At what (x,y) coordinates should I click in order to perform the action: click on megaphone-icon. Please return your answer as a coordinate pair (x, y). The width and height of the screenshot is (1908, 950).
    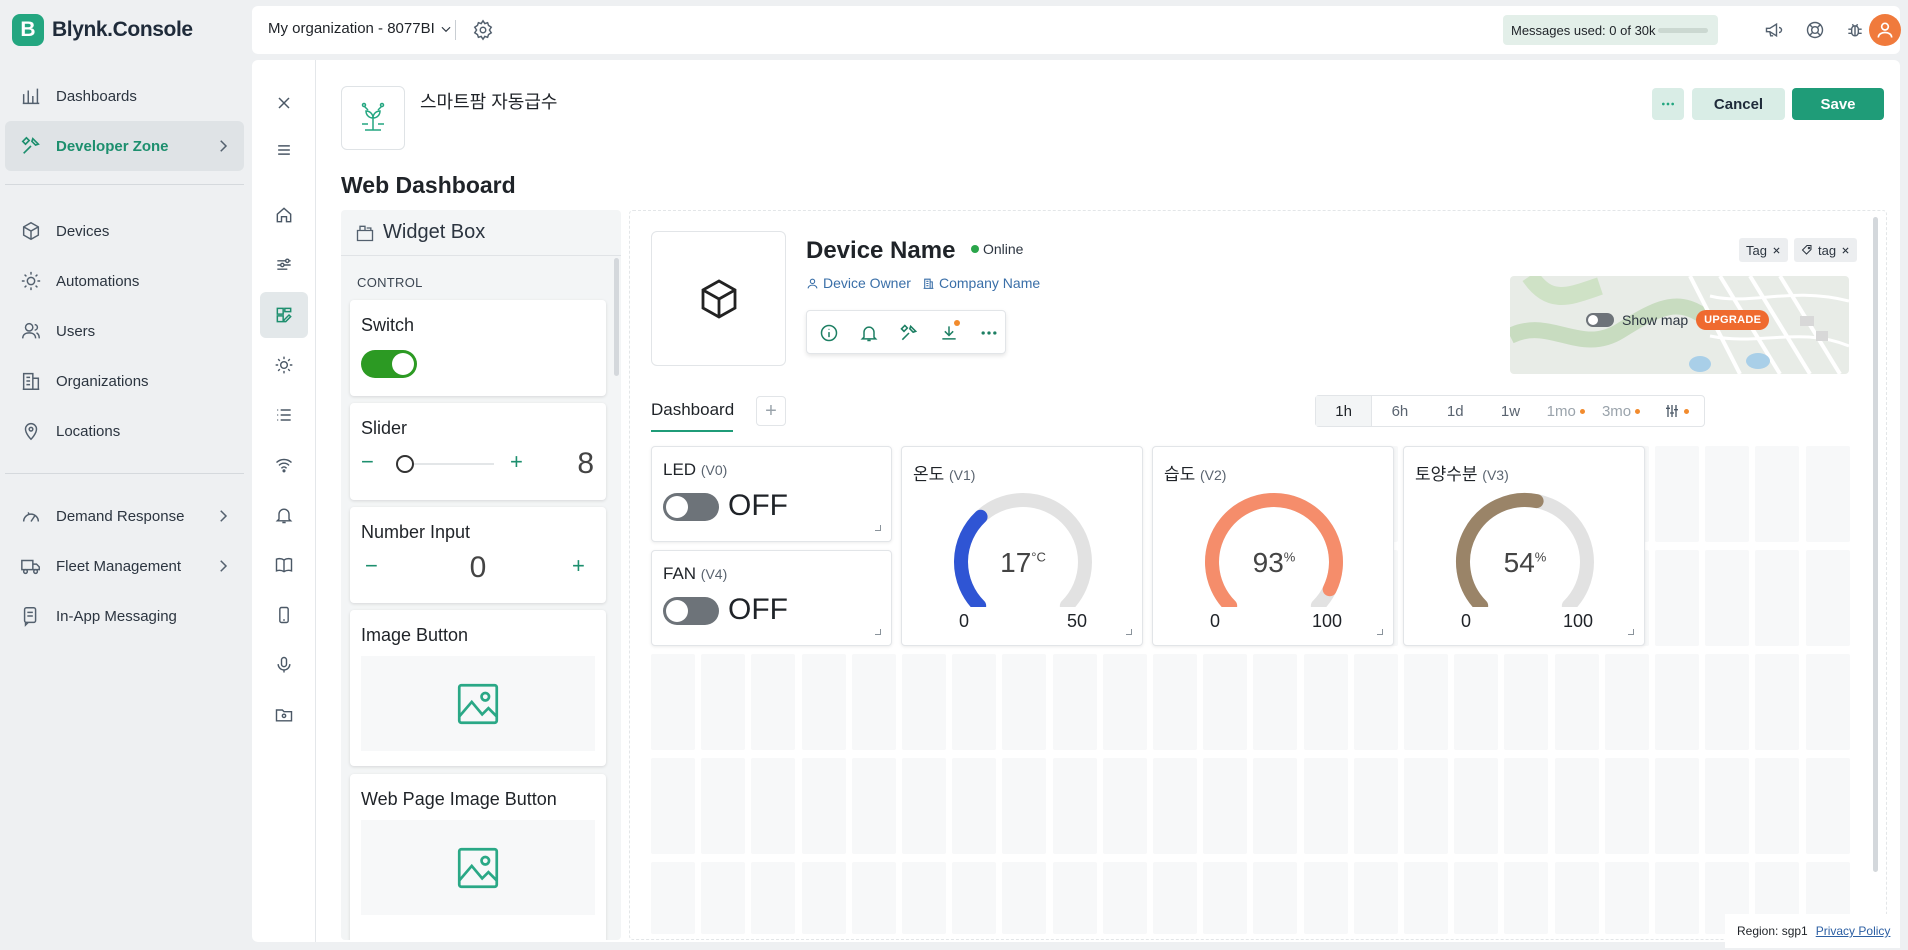
    Looking at the image, I should click on (1774, 30).